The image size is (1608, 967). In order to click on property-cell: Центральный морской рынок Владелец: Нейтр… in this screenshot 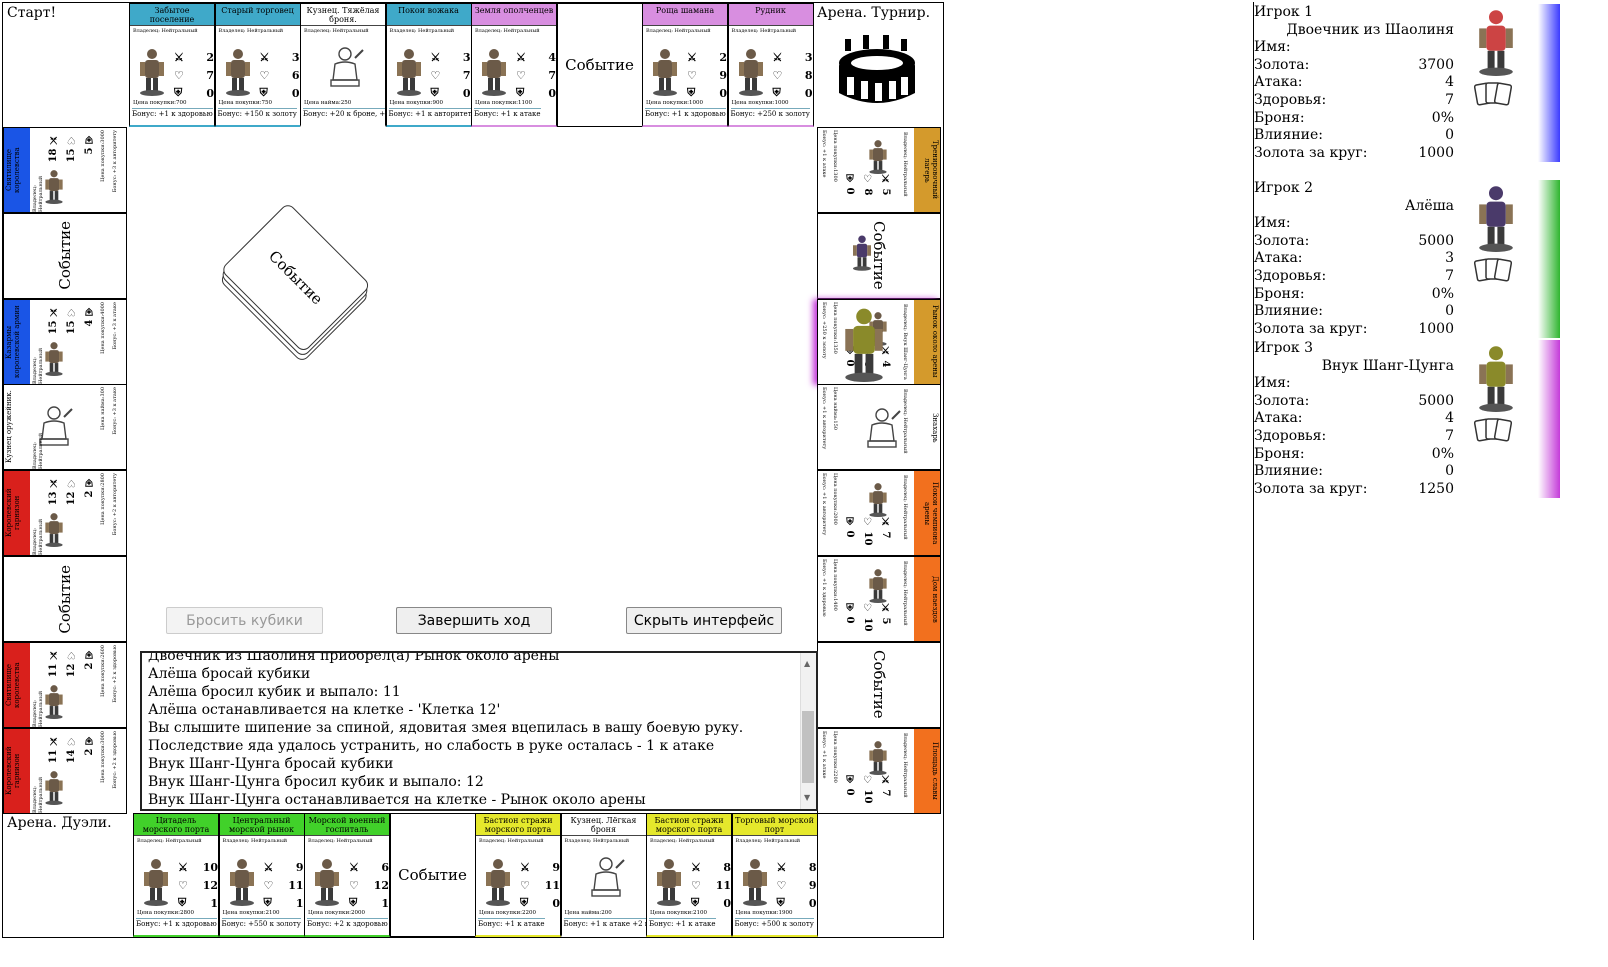, I will do `click(261, 875)`.